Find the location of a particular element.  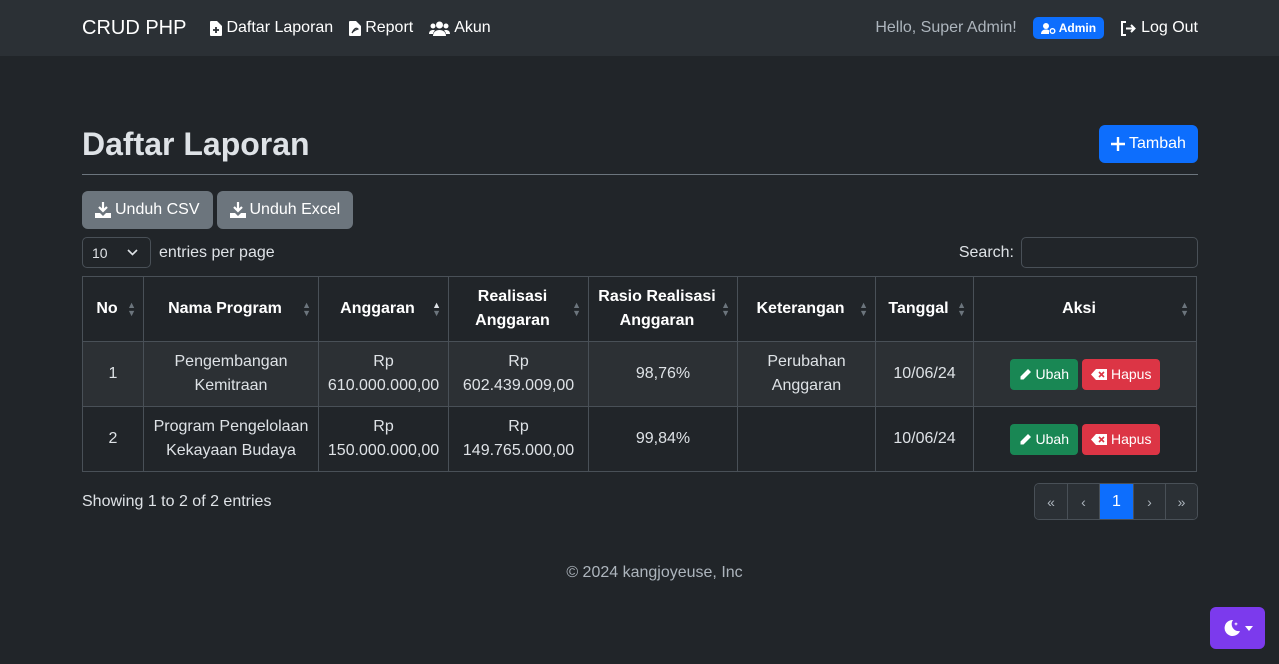

role-badge: Admin is located at coordinates (1068, 28).